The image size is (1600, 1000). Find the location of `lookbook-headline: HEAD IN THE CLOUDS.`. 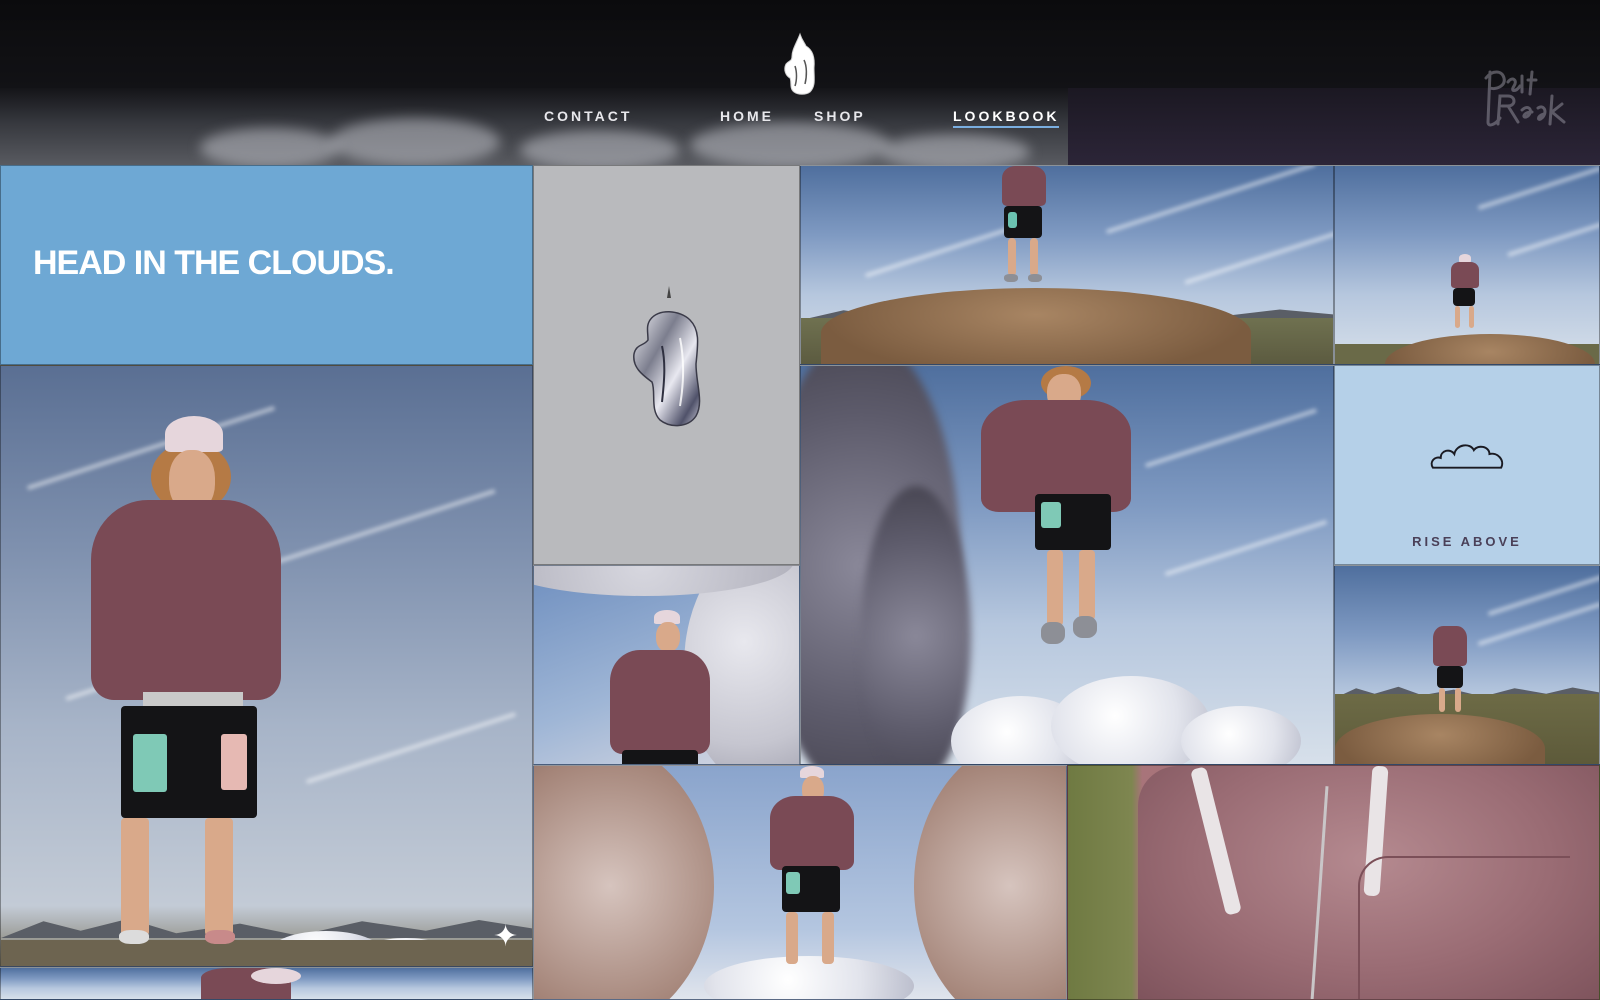

lookbook-headline: HEAD IN THE CLOUDS. is located at coordinates (214, 263).